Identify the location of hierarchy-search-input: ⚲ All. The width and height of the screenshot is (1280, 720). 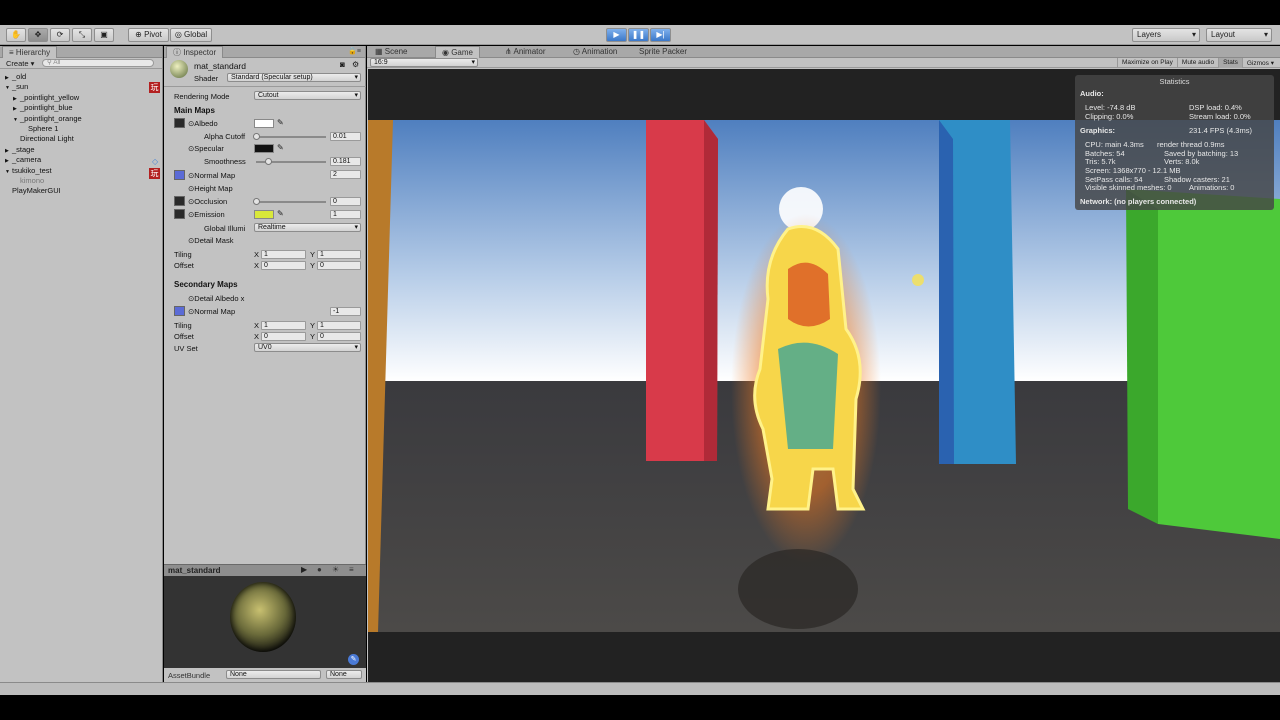
(98, 63).